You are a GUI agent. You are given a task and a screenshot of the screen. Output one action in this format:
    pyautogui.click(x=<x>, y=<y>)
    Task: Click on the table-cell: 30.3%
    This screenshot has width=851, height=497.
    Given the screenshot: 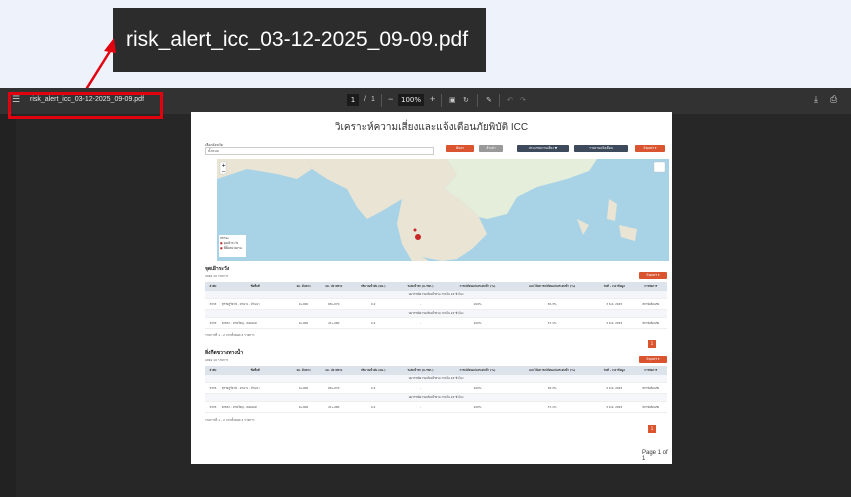 What is the action you would take?
    pyautogui.click(x=552, y=388)
    